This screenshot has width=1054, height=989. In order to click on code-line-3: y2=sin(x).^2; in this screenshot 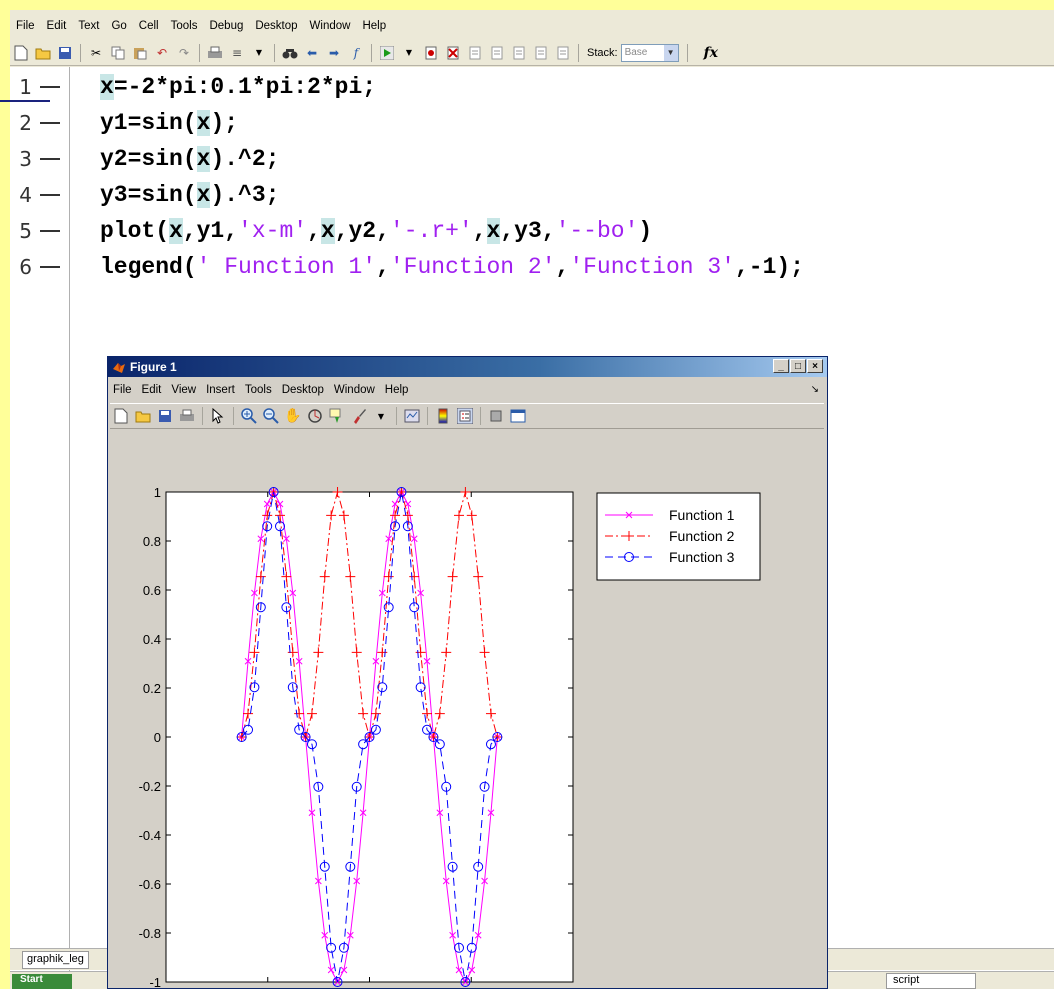, I will do `click(189, 159)`.